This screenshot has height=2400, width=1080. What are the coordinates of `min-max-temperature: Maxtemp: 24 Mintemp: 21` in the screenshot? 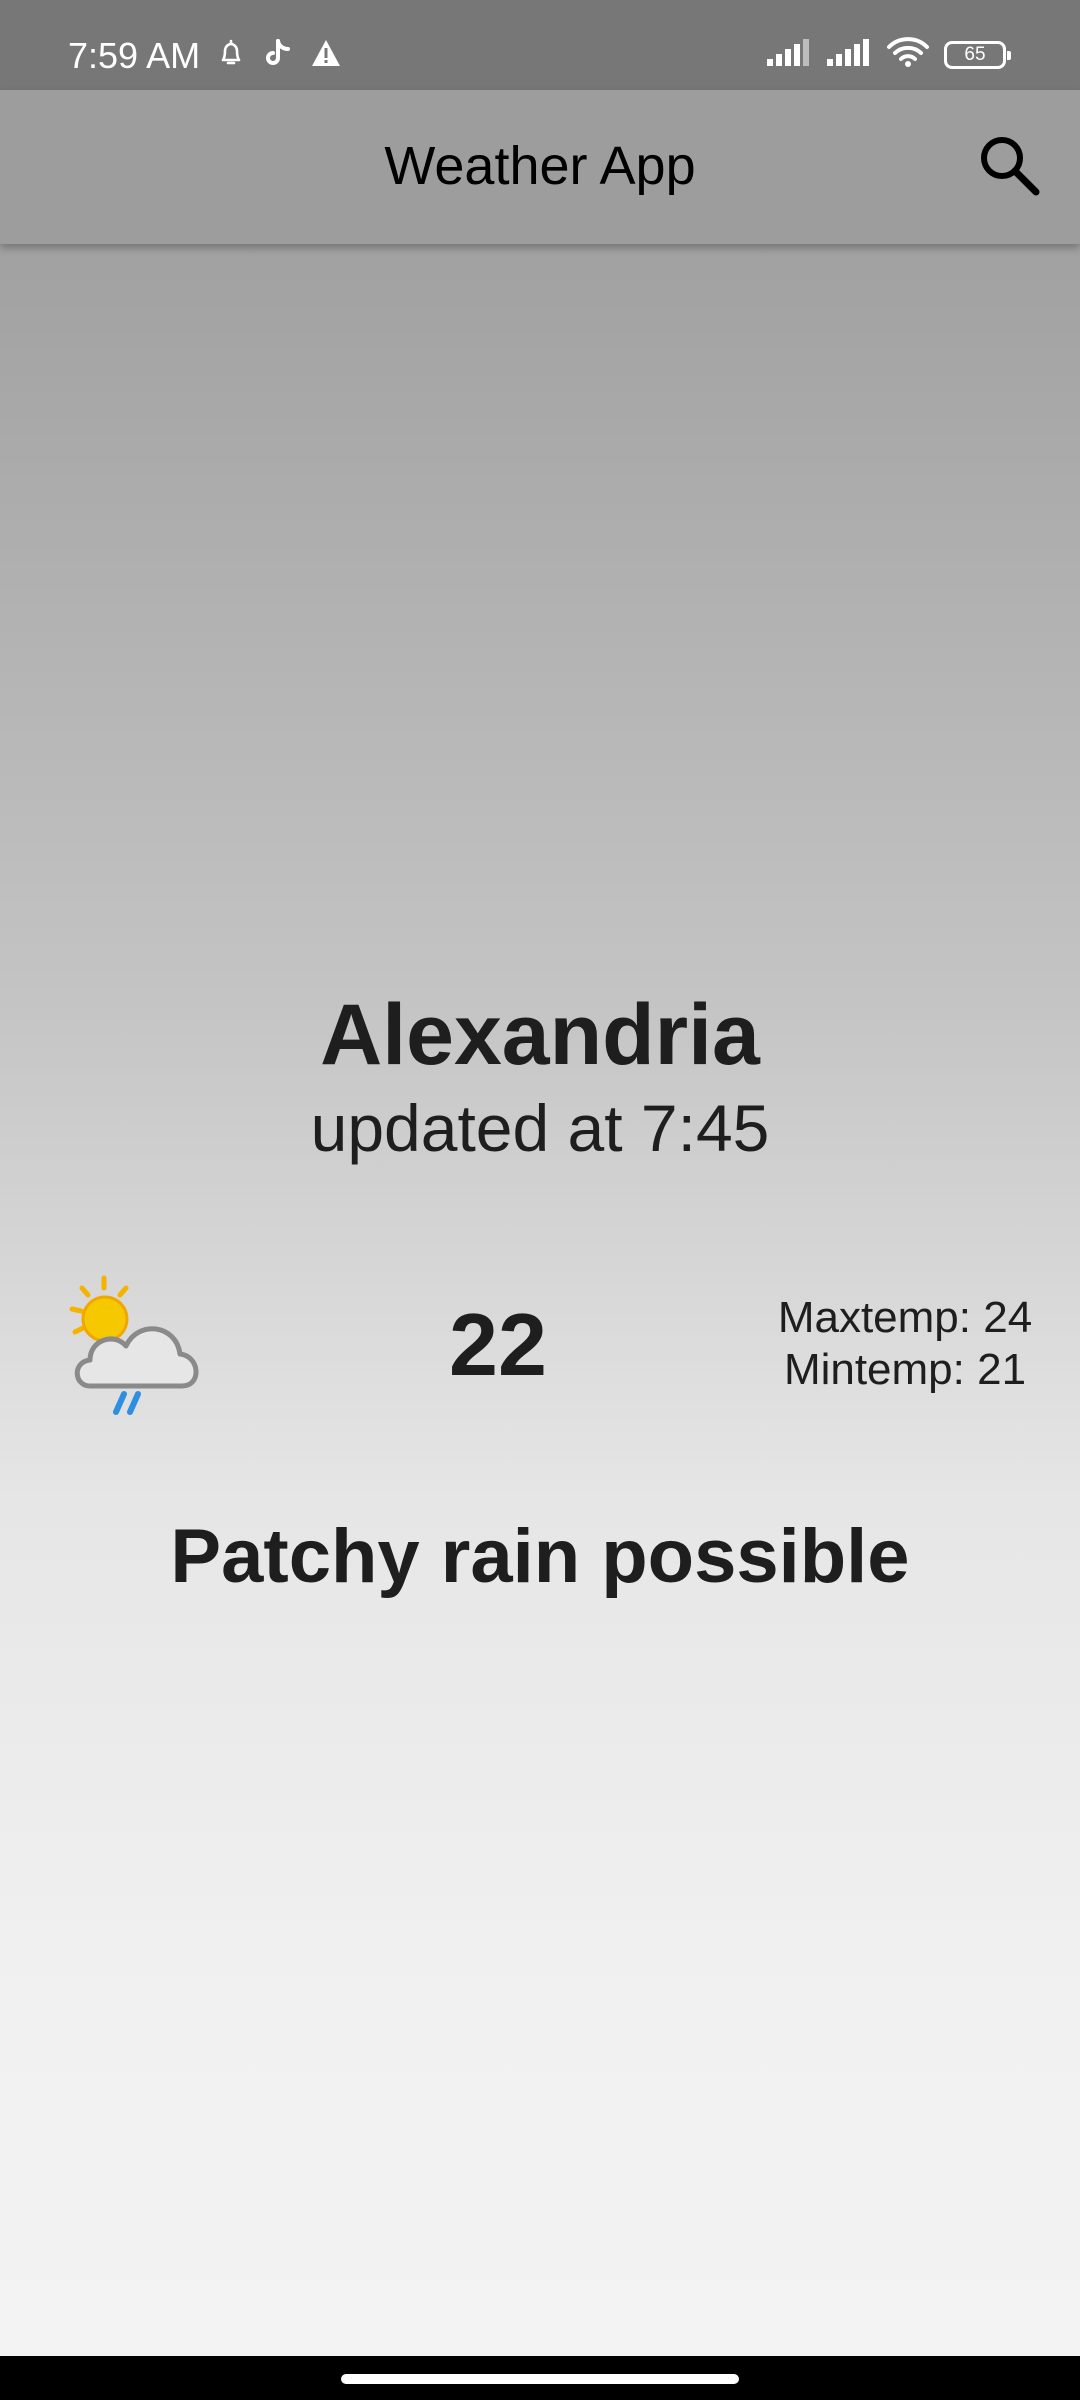 It's located at (905, 1344).